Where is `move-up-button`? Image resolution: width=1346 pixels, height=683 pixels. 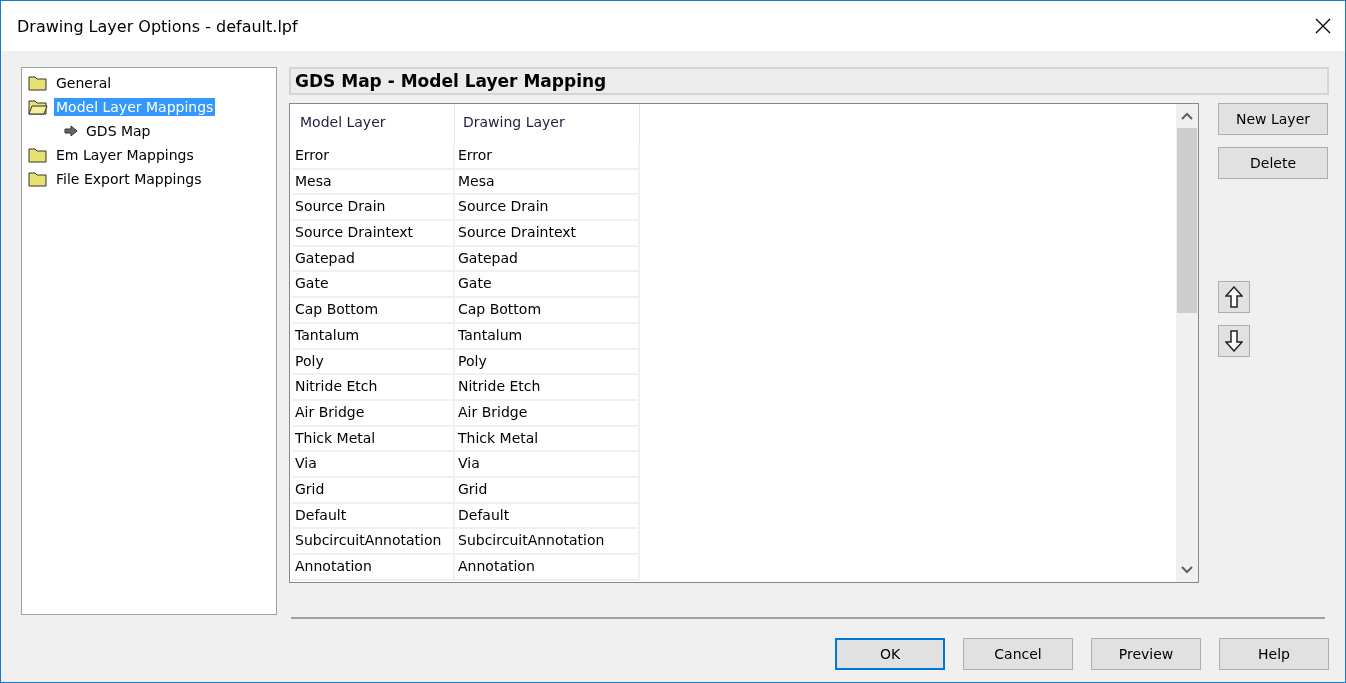 move-up-button is located at coordinates (1234, 297).